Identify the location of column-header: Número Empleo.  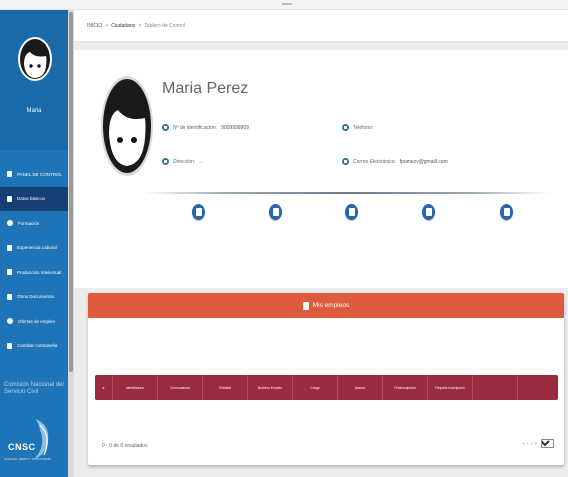
(270, 387).